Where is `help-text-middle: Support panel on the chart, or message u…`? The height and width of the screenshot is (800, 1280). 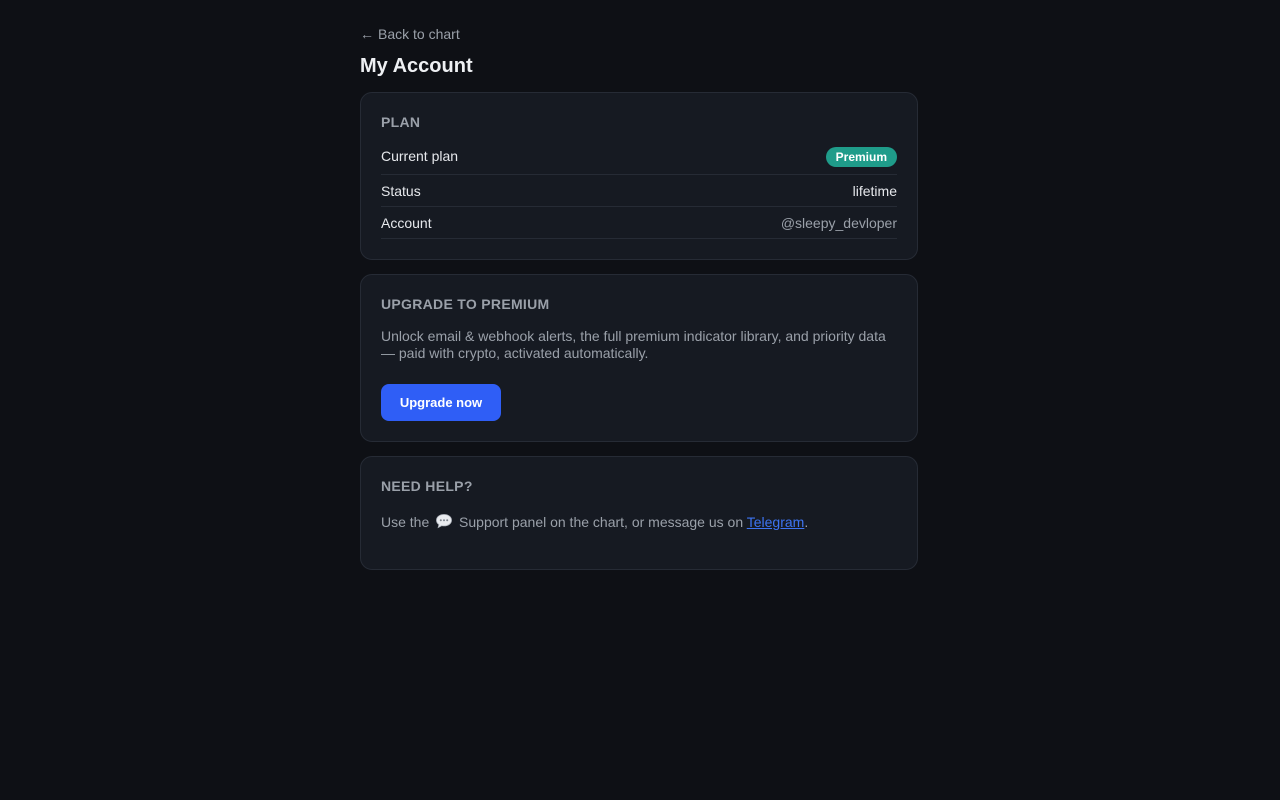
help-text-middle: Support panel on the chart, or message u… is located at coordinates (601, 522).